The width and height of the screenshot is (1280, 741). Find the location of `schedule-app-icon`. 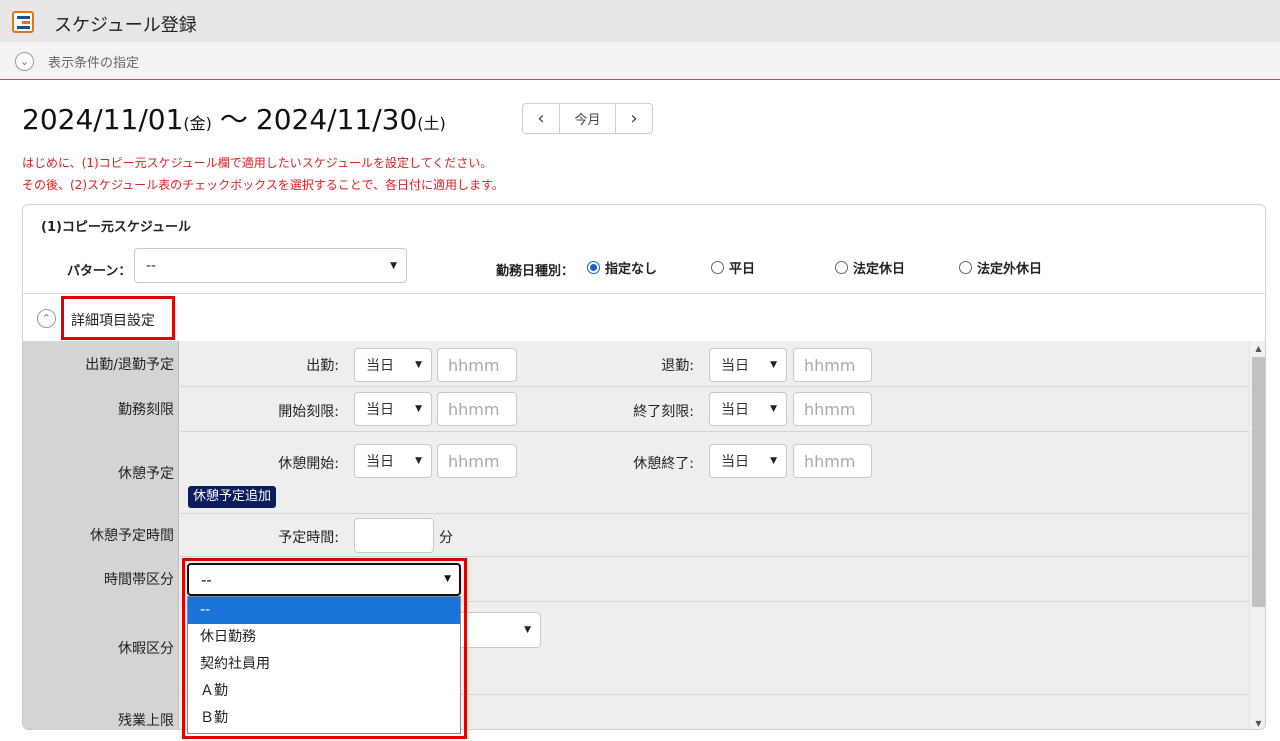

schedule-app-icon is located at coordinates (23, 22).